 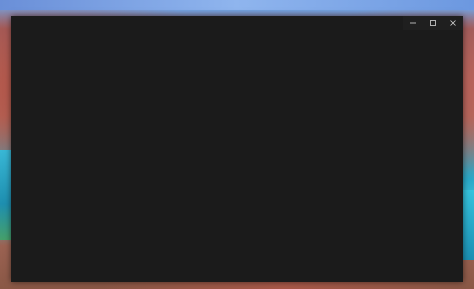 I want to click on maximize-button, so click(x=433, y=23).